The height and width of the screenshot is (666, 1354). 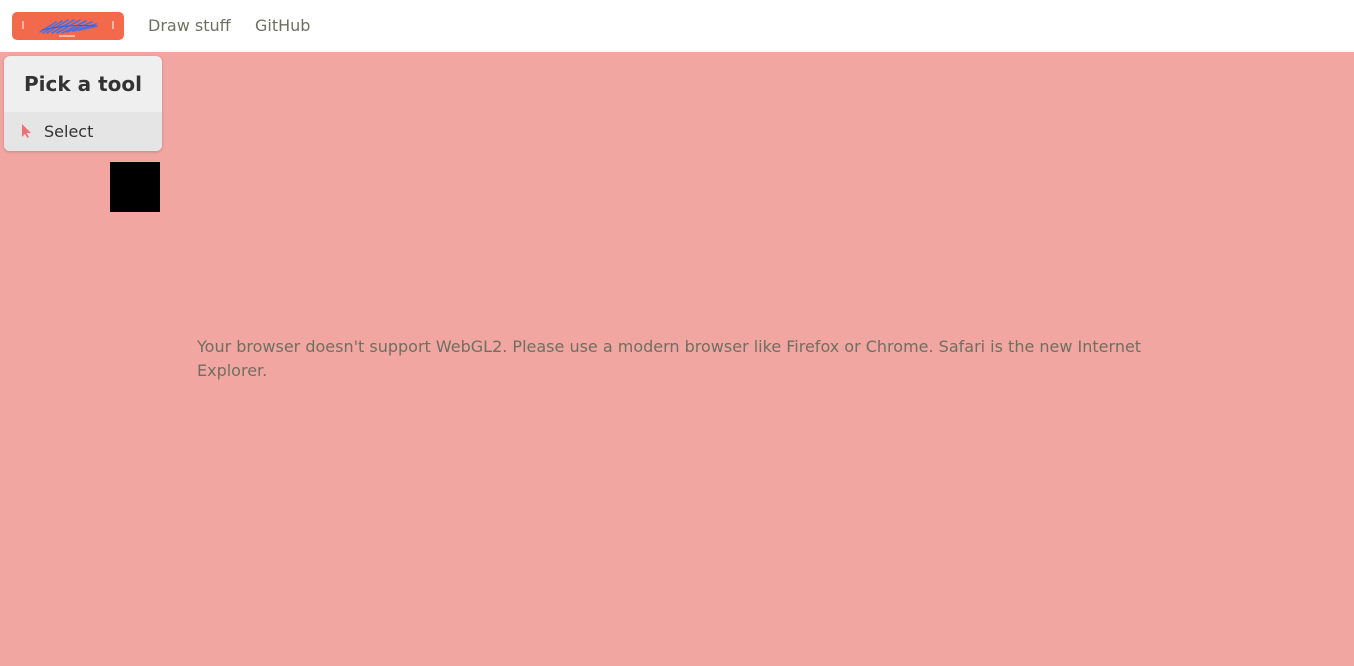 I want to click on tool-panel: Pick a tool Select, so click(x=83, y=103).